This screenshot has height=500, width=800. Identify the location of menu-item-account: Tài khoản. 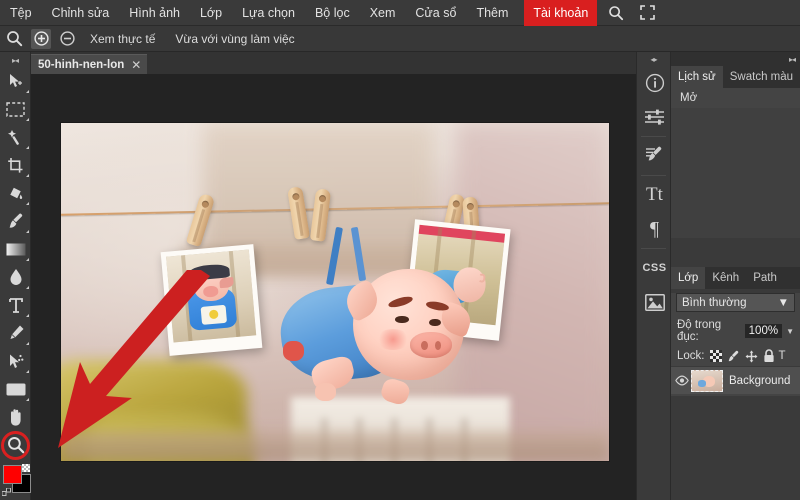
(561, 13).